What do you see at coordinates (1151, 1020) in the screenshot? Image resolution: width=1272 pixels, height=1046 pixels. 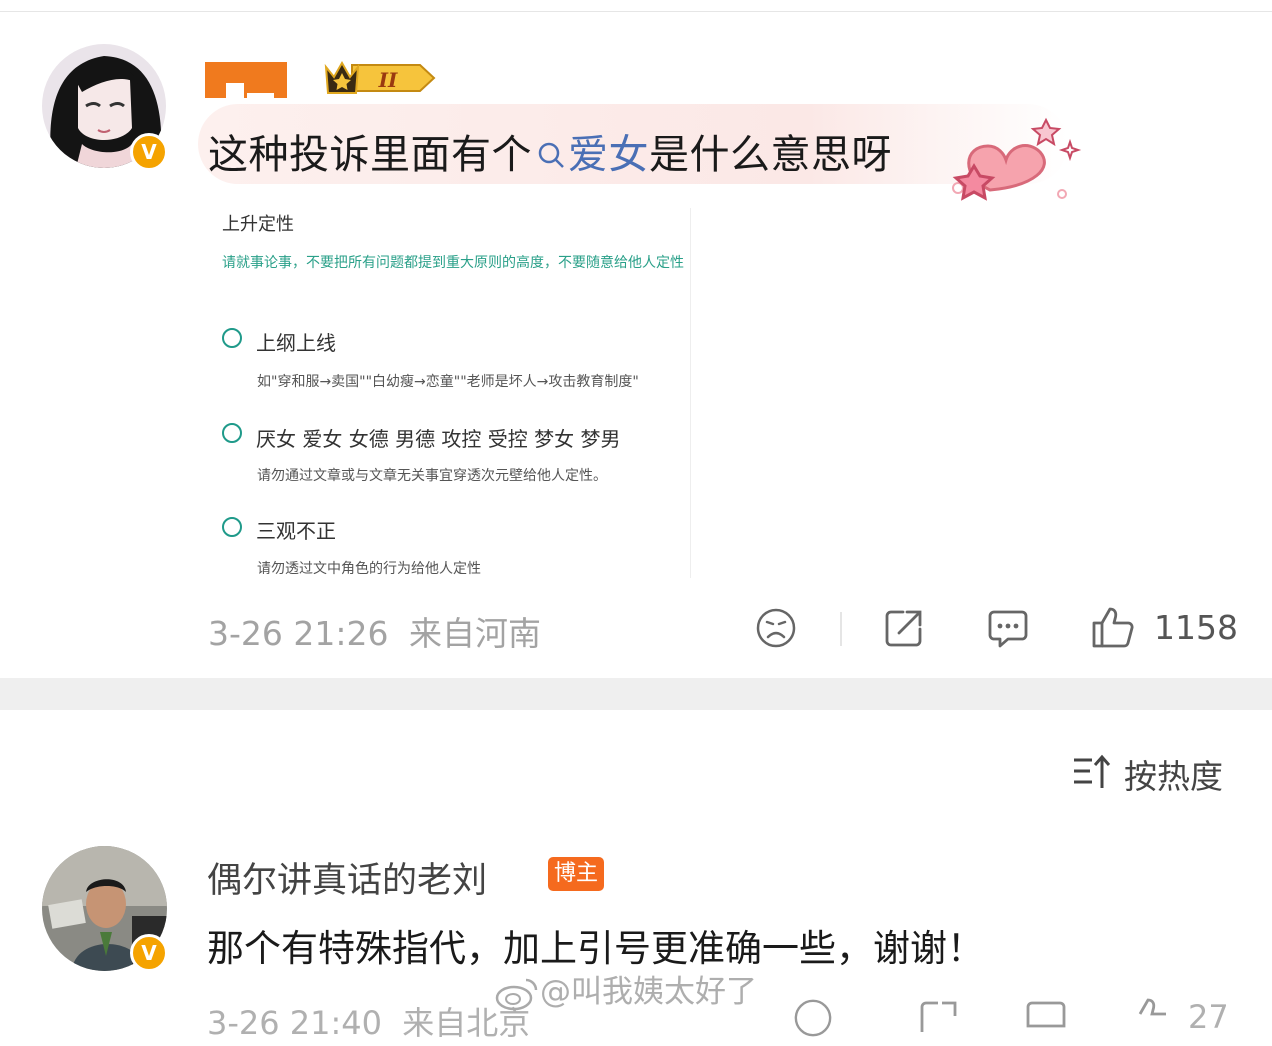 I see `comment-thumbs-up-icon` at bounding box center [1151, 1020].